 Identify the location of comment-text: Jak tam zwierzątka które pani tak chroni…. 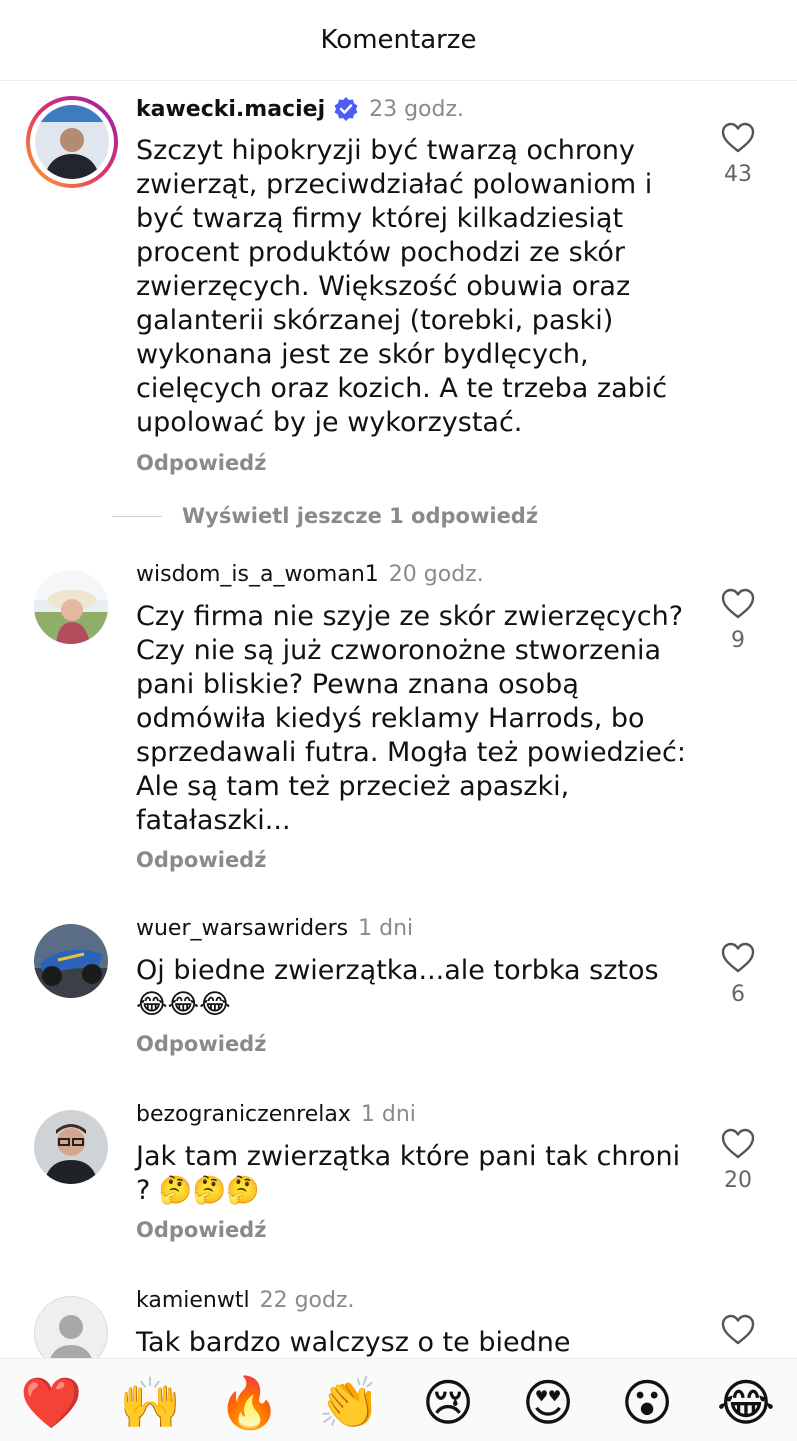
(408, 1173).